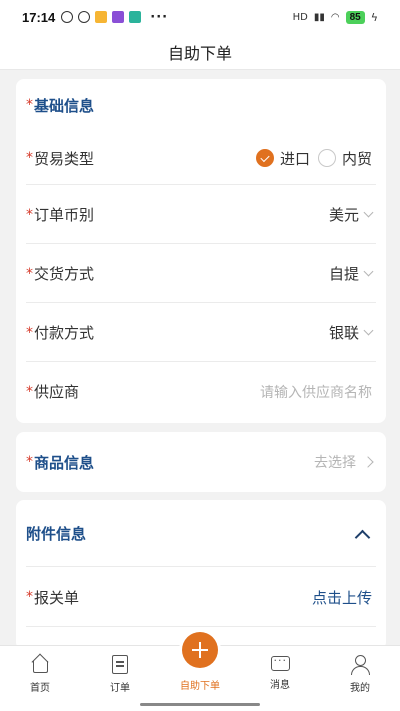 This screenshot has width=400, height=711. I want to click on delivery-row: * 交货方式 自提, so click(201, 273).